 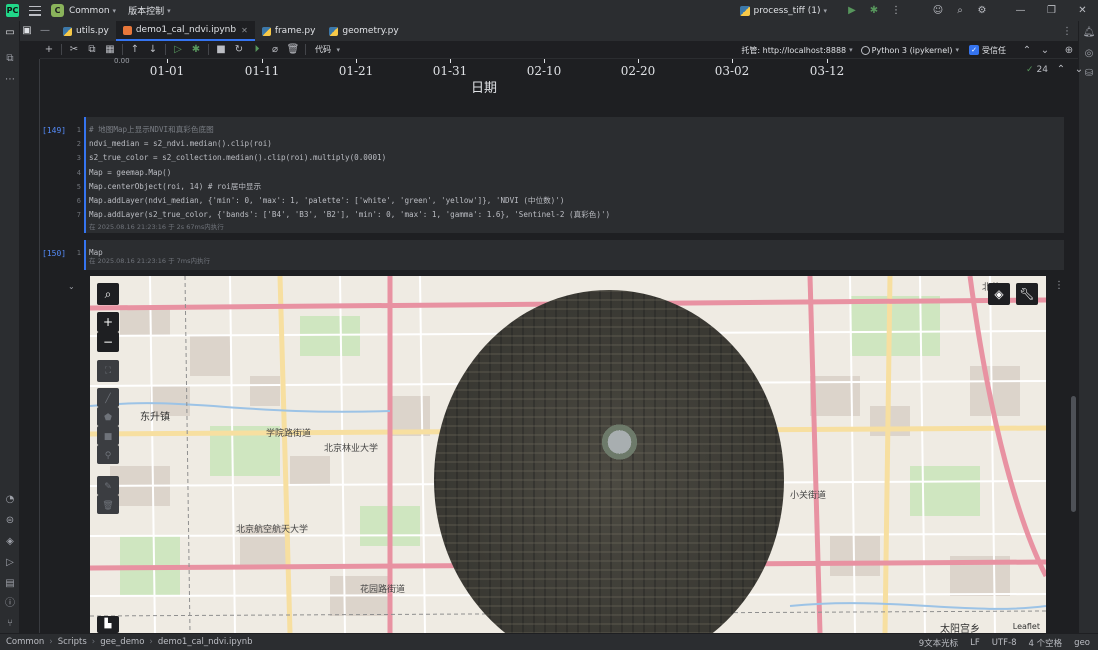 What do you see at coordinates (912, 50) in the screenshot?
I see `kernel-selector: Python 3 (ipykernel)` at bounding box center [912, 50].